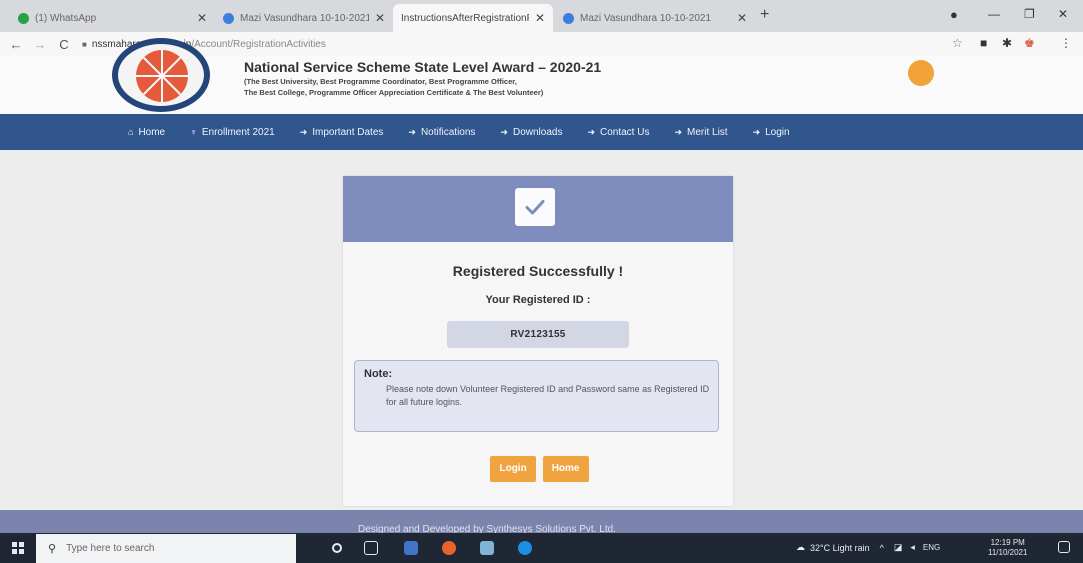 The image size is (1083, 563). I want to click on clock-date: 11/10/2021, so click(1008, 552).